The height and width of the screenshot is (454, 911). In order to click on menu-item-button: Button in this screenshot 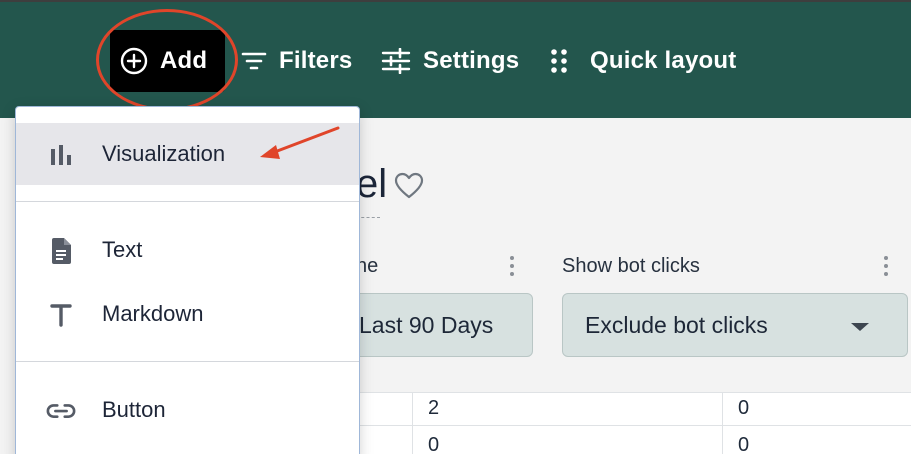, I will do `click(187, 410)`.